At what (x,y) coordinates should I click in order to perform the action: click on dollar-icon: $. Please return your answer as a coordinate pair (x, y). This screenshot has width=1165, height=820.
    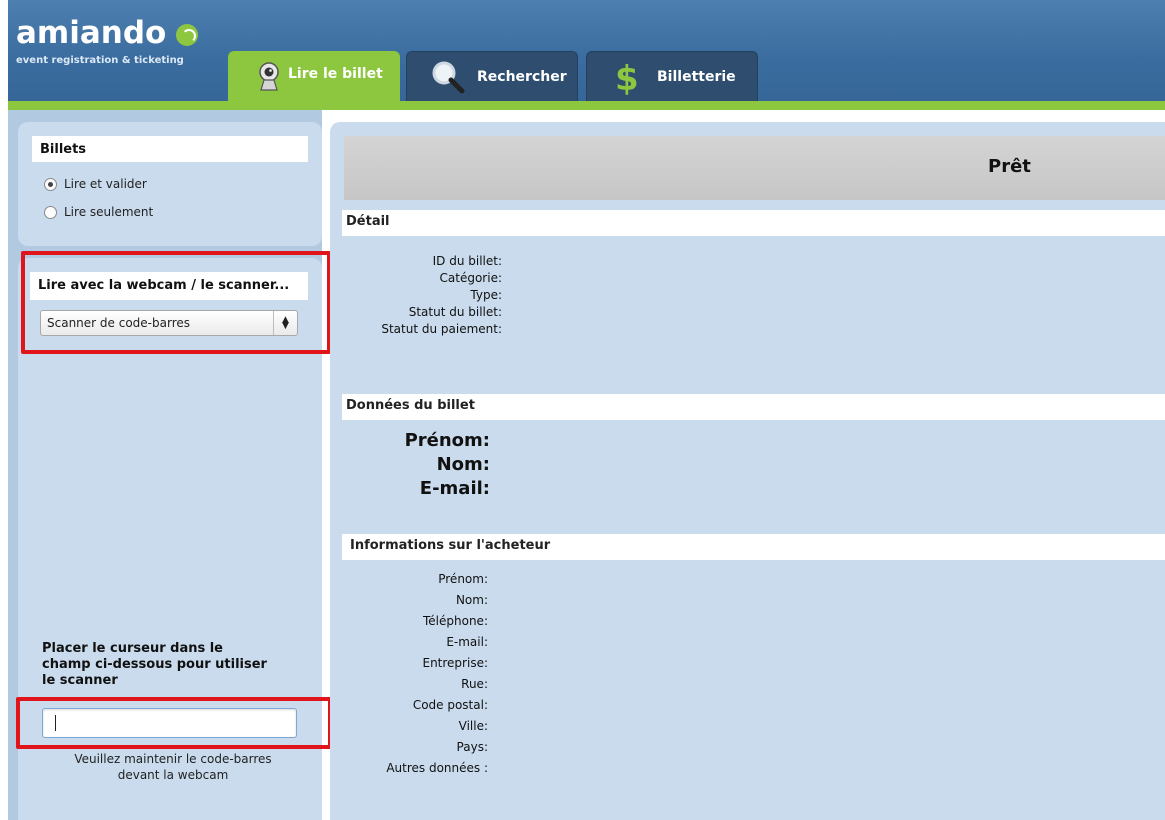
    Looking at the image, I should click on (627, 77).